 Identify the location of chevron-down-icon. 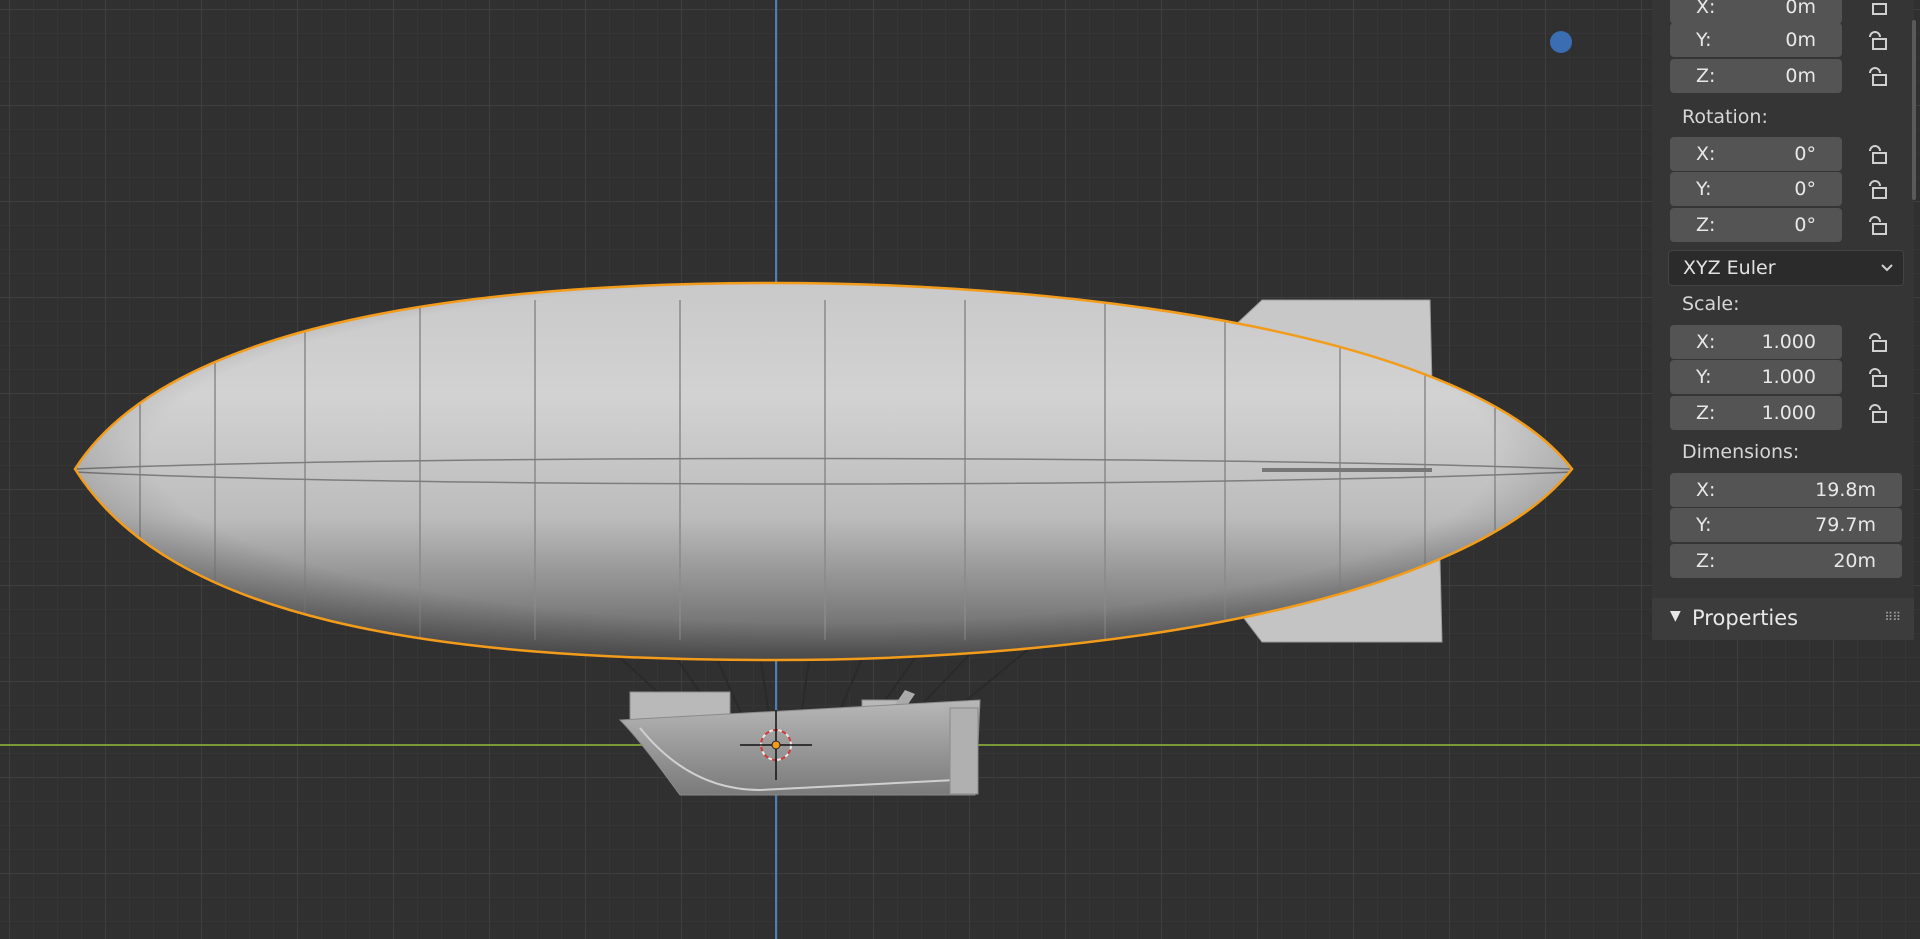
(1887, 268).